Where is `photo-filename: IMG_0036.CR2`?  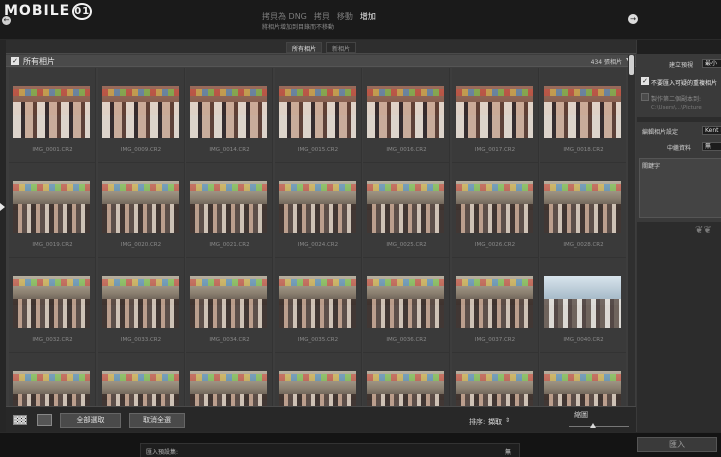 photo-filename: IMG_0036.CR2 is located at coordinates (406, 340).